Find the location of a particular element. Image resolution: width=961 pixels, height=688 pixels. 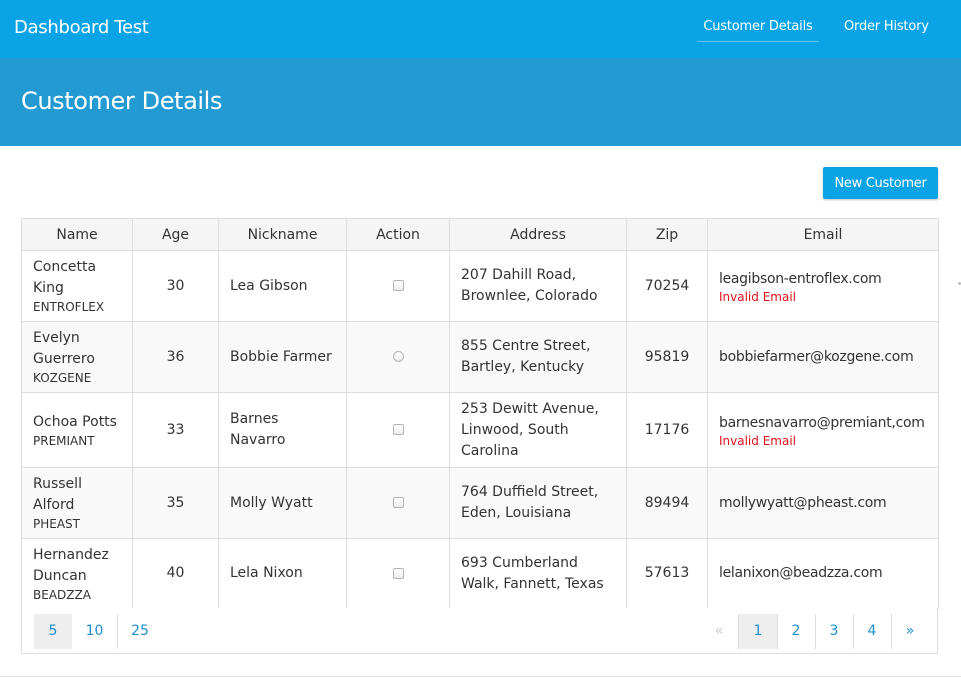

zip-cell: 70254 is located at coordinates (667, 286).